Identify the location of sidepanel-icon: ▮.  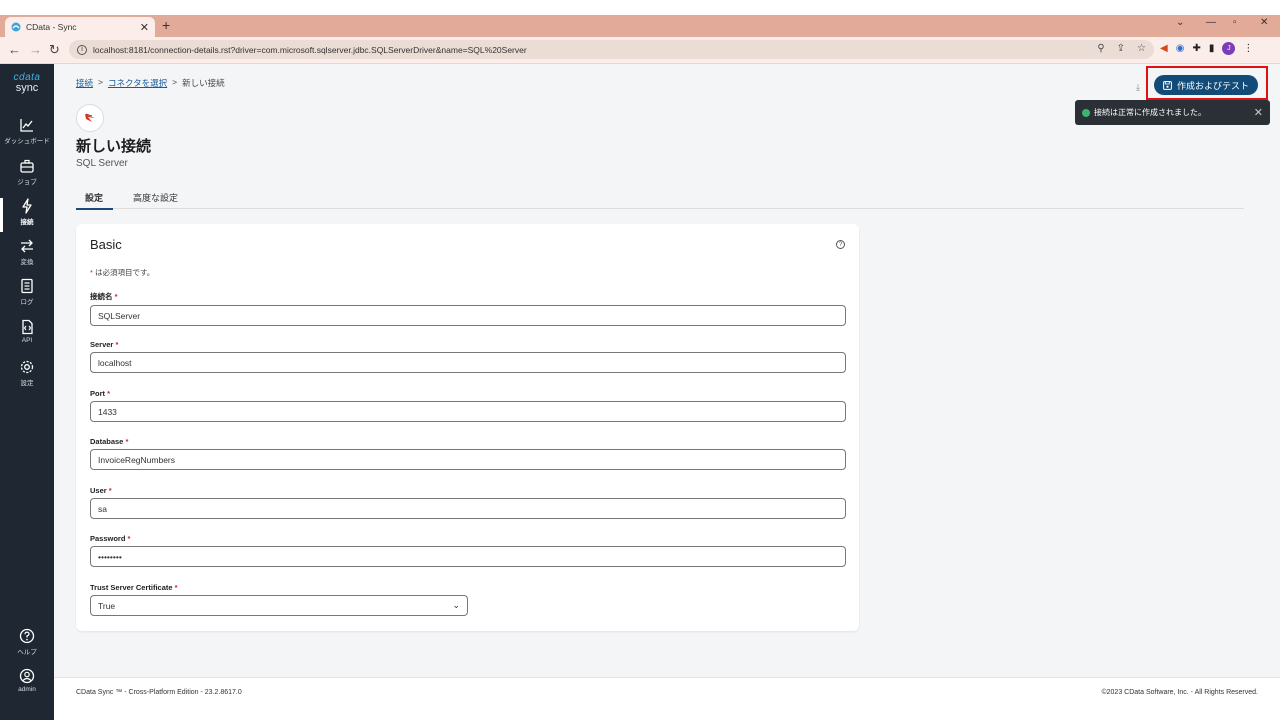
(1212, 48).